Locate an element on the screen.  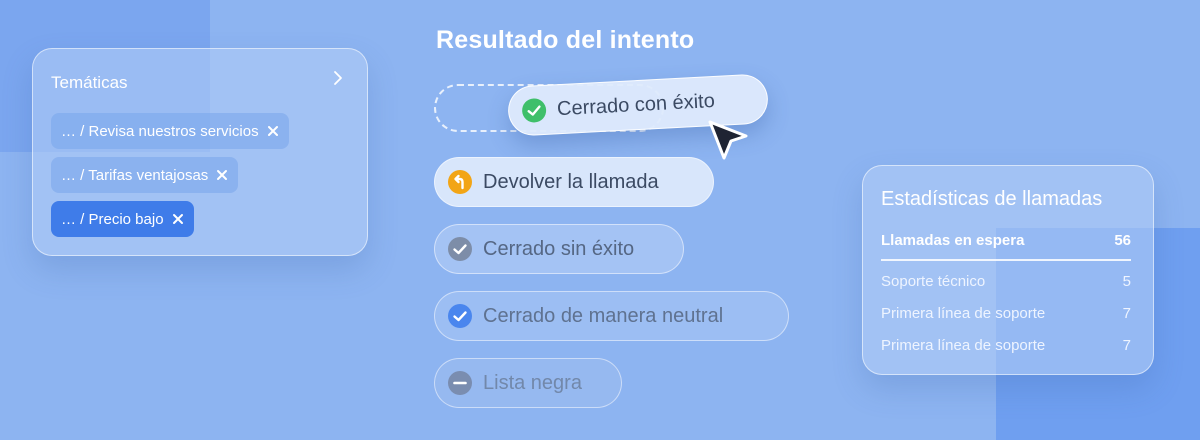
stats-value: 5 is located at coordinates (1126, 281).